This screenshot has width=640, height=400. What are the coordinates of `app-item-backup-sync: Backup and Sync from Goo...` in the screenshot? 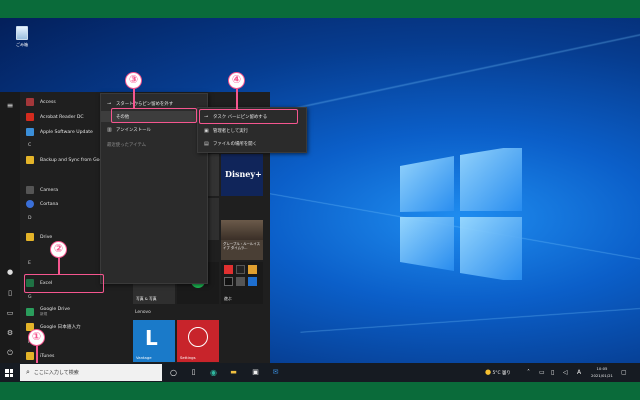 It's located at (66, 160).